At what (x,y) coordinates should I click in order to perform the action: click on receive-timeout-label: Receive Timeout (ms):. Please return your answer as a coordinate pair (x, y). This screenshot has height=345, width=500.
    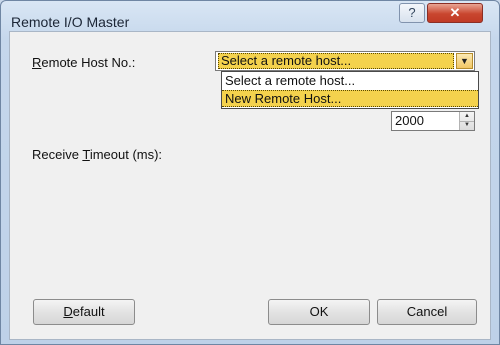
    Looking at the image, I should click on (97, 154).